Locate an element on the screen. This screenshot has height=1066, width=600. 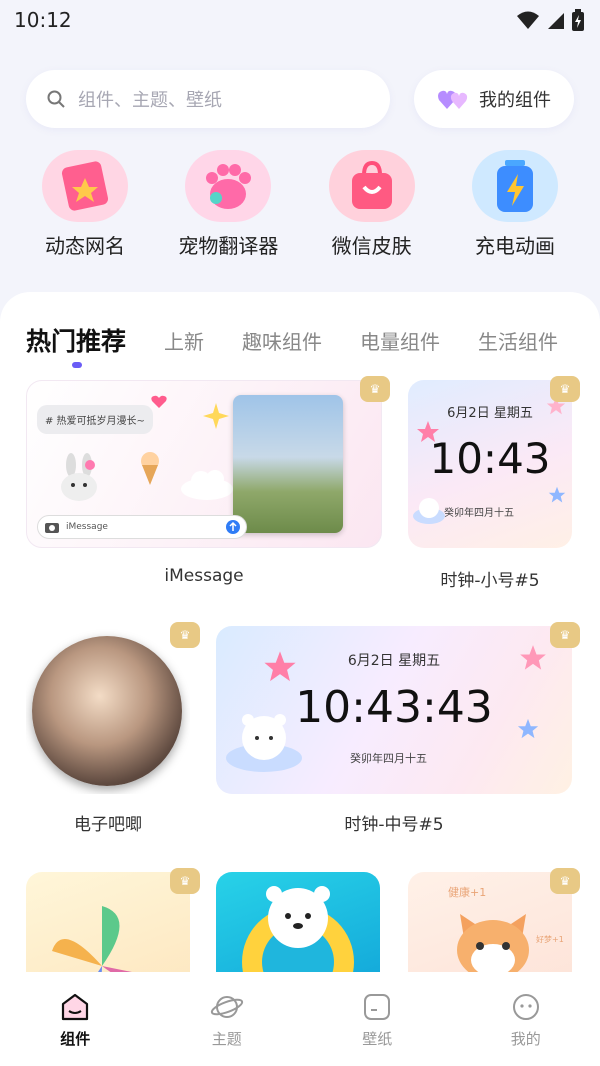
status-bar: 10:12 is located at coordinates (300, 20).